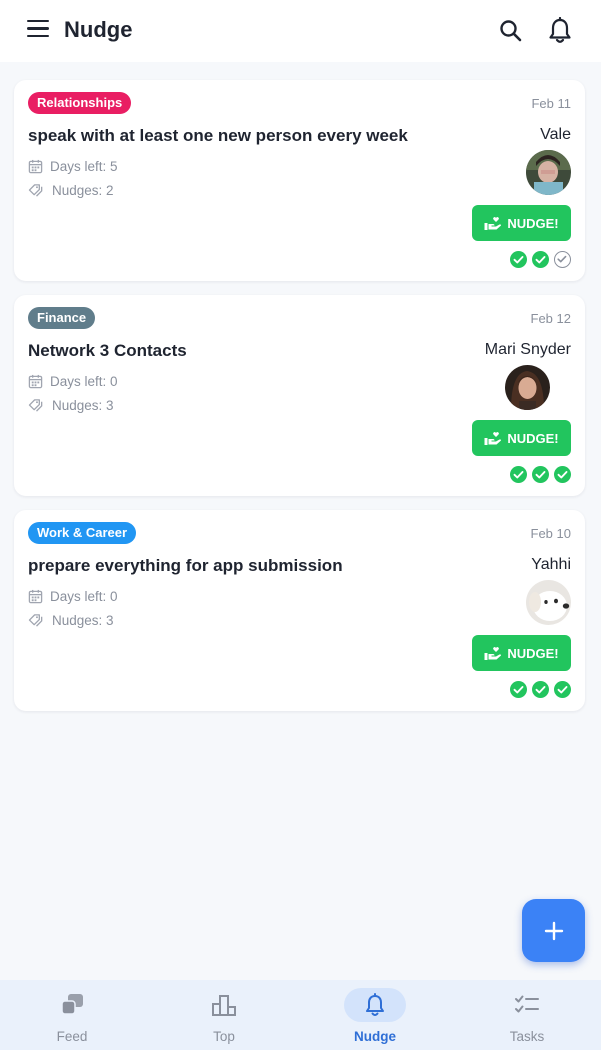 This screenshot has height=1050, width=601. I want to click on partner-name: Yahhi, so click(551, 564).